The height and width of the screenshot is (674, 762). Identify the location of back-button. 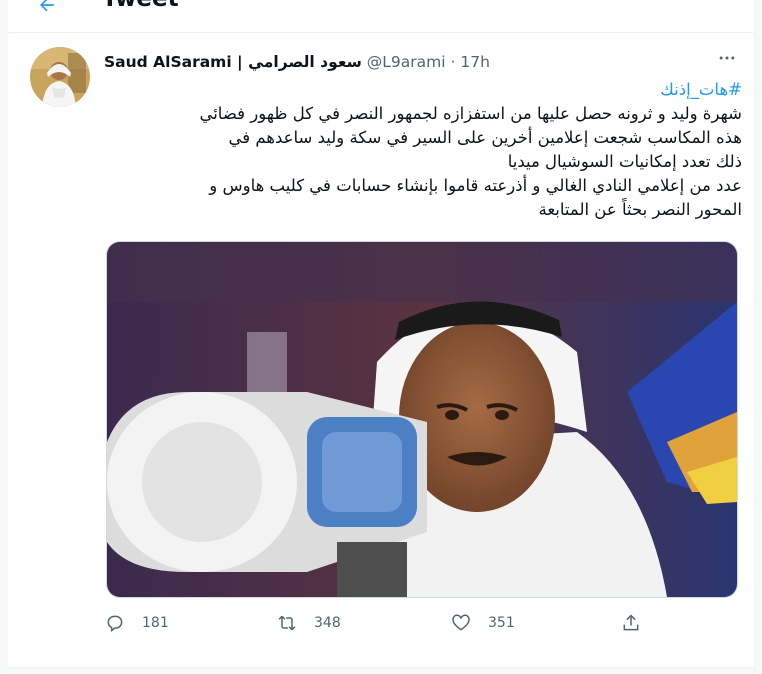
(47, 12).